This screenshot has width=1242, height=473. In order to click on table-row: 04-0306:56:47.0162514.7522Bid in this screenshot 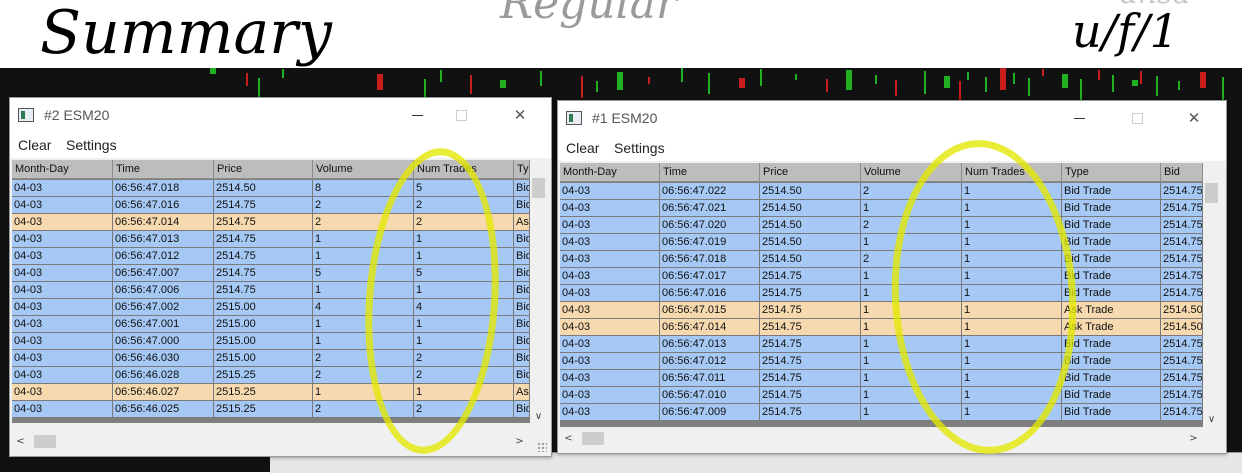, I will do `click(271, 205)`.